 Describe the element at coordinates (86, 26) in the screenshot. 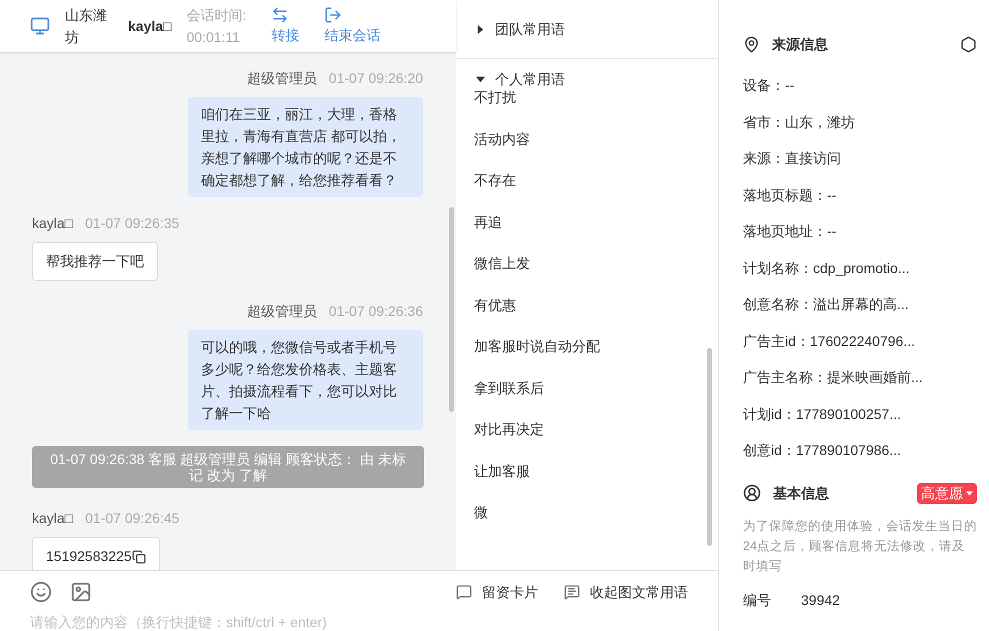

I see `customer-location: 山东潍坊` at that location.